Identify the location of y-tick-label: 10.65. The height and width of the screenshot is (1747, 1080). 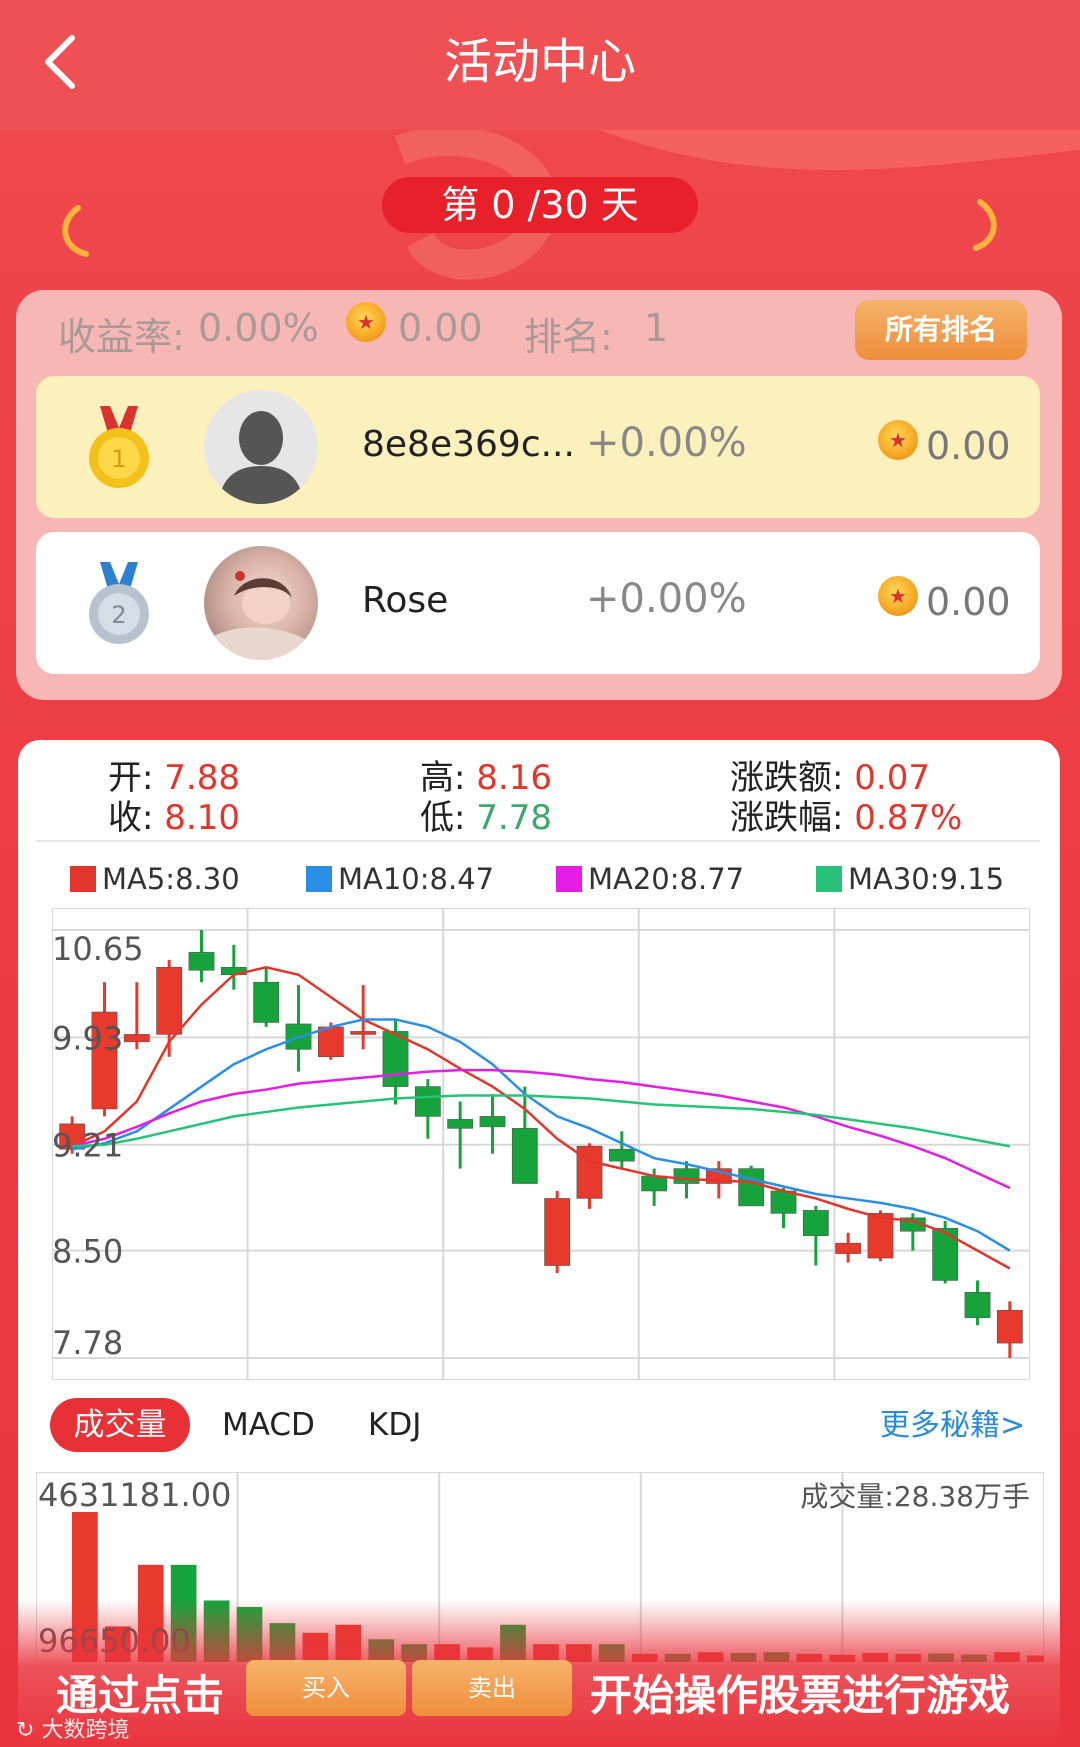
(98, 949).